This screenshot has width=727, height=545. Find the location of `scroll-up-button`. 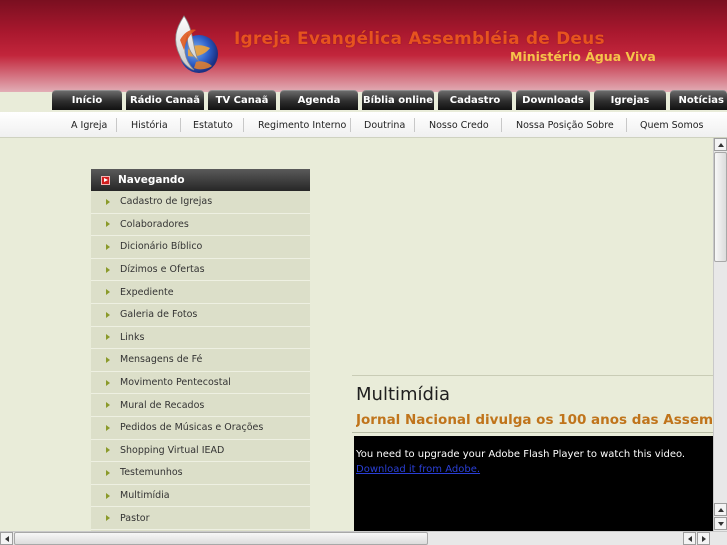

scroll-up-button is located at coordinates (720, 144).